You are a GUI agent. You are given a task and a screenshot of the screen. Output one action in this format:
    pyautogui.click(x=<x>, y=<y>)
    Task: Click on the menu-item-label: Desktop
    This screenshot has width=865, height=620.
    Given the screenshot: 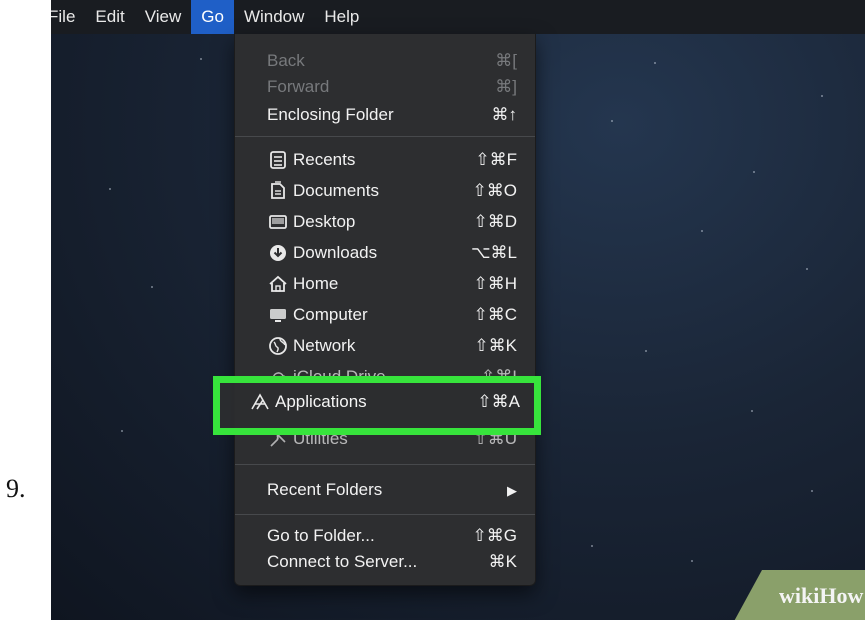 What is the action you would take?
    pyautogui.click(x=324, y=221)
    